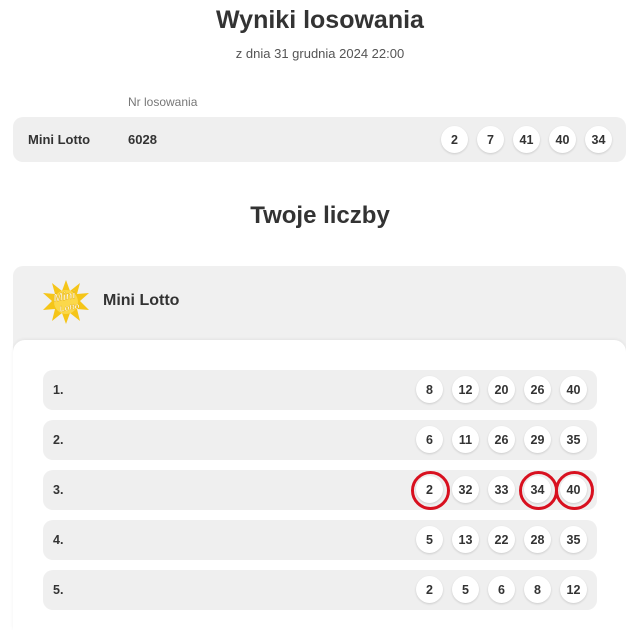 This screenshot has width=626, height=630. What do you see at coordinates (141, 300) in the screenshot?
I see `card-game-name: Mini Lotto` at bounding box center [141, 300].